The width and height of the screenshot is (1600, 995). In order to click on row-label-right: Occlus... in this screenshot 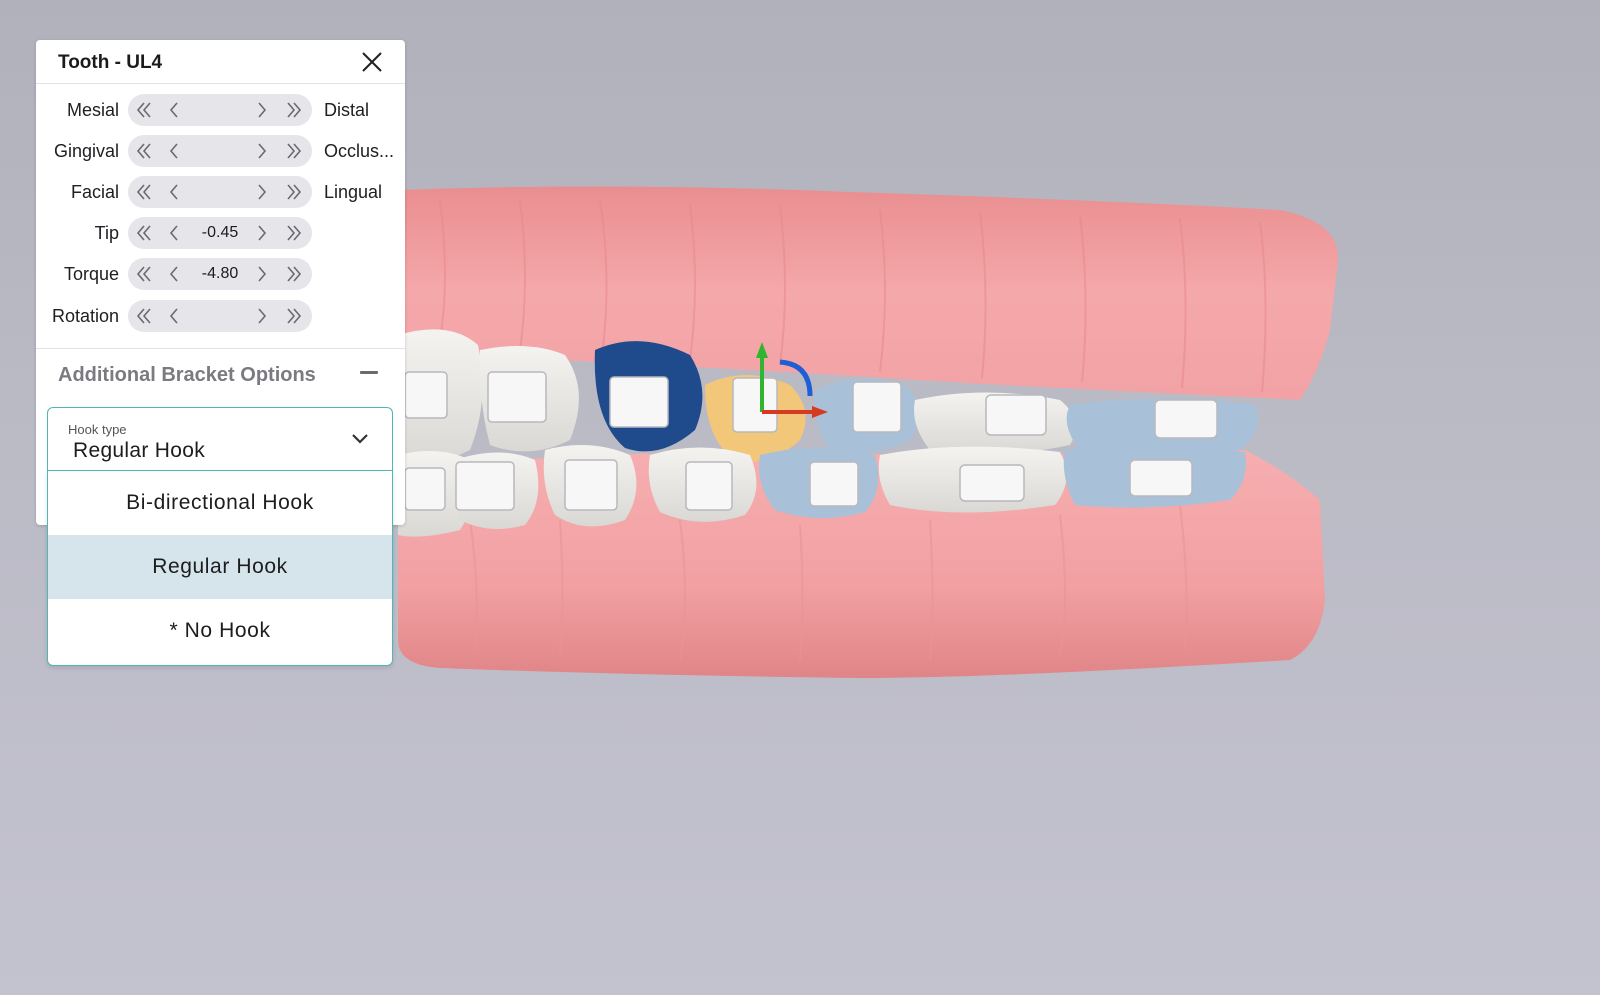, I will do `click(359, 151)`.